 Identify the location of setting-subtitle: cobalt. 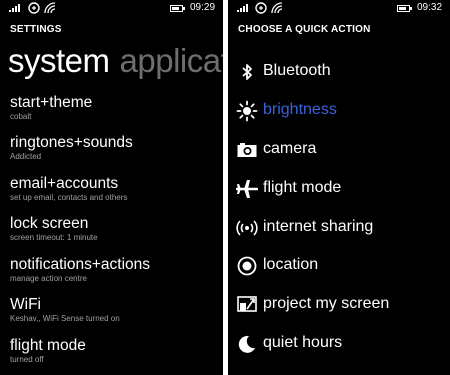
(21, 116).